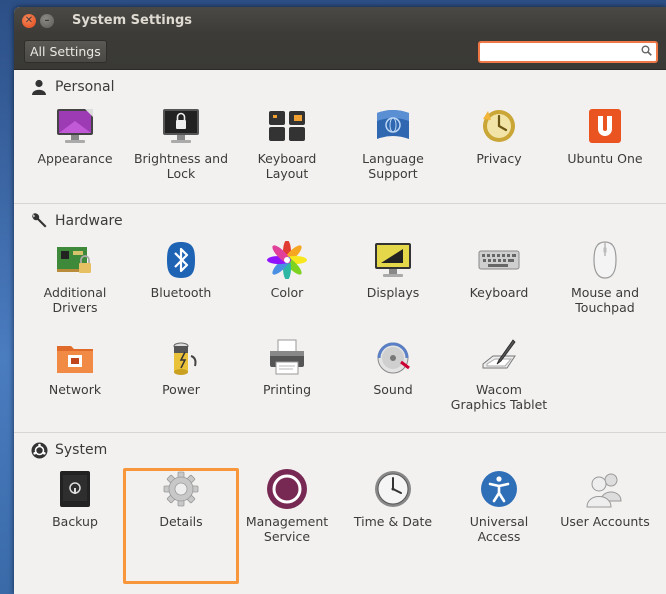  What do you see at coordinates (340, 52) in the screenshot?
I see `toolbar: All Settings` at bounding box center [340, 52].